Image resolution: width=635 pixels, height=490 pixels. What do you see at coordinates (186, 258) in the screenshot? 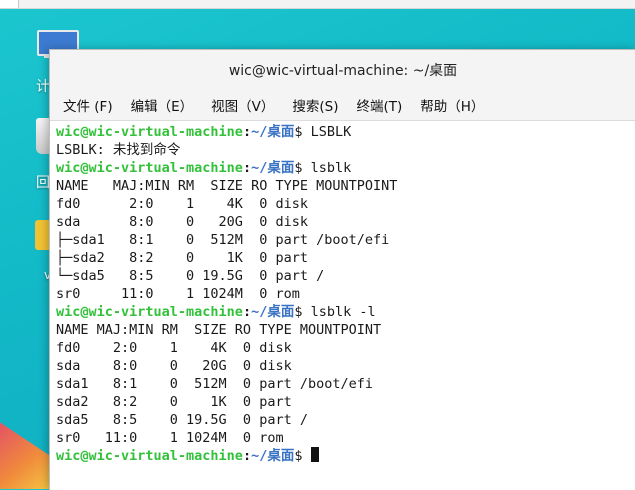
I see `output-line: ├─sda2 8:2 0 1K 0 part` at bounding box center [186, 258].